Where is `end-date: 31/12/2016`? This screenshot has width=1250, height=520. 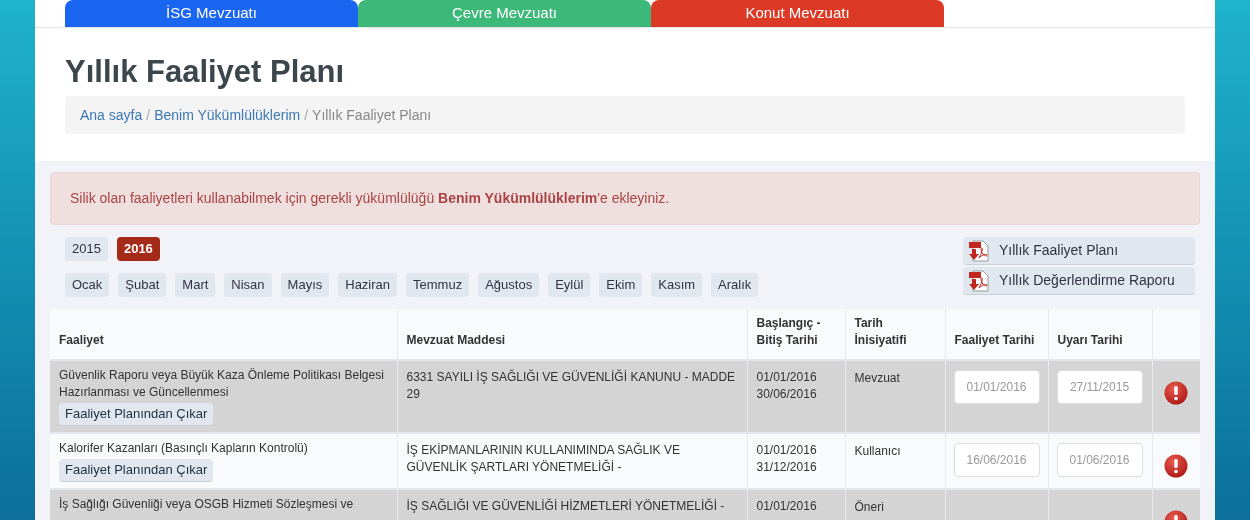 end-date: 31/12/2016 is located at coordinates (787, 467).